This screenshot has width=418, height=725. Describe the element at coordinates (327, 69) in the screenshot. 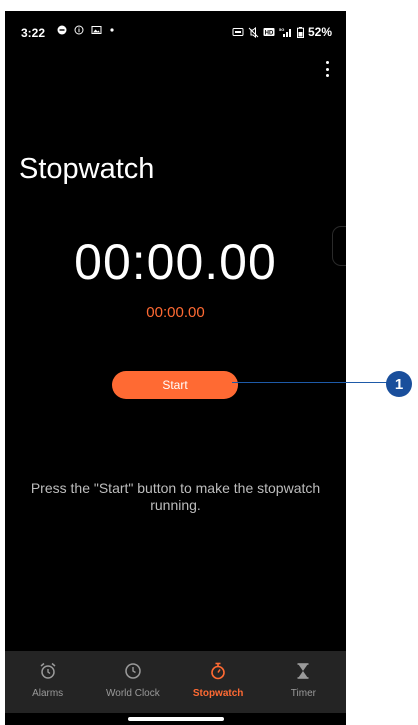

I see `more-vert-icon` at that location.